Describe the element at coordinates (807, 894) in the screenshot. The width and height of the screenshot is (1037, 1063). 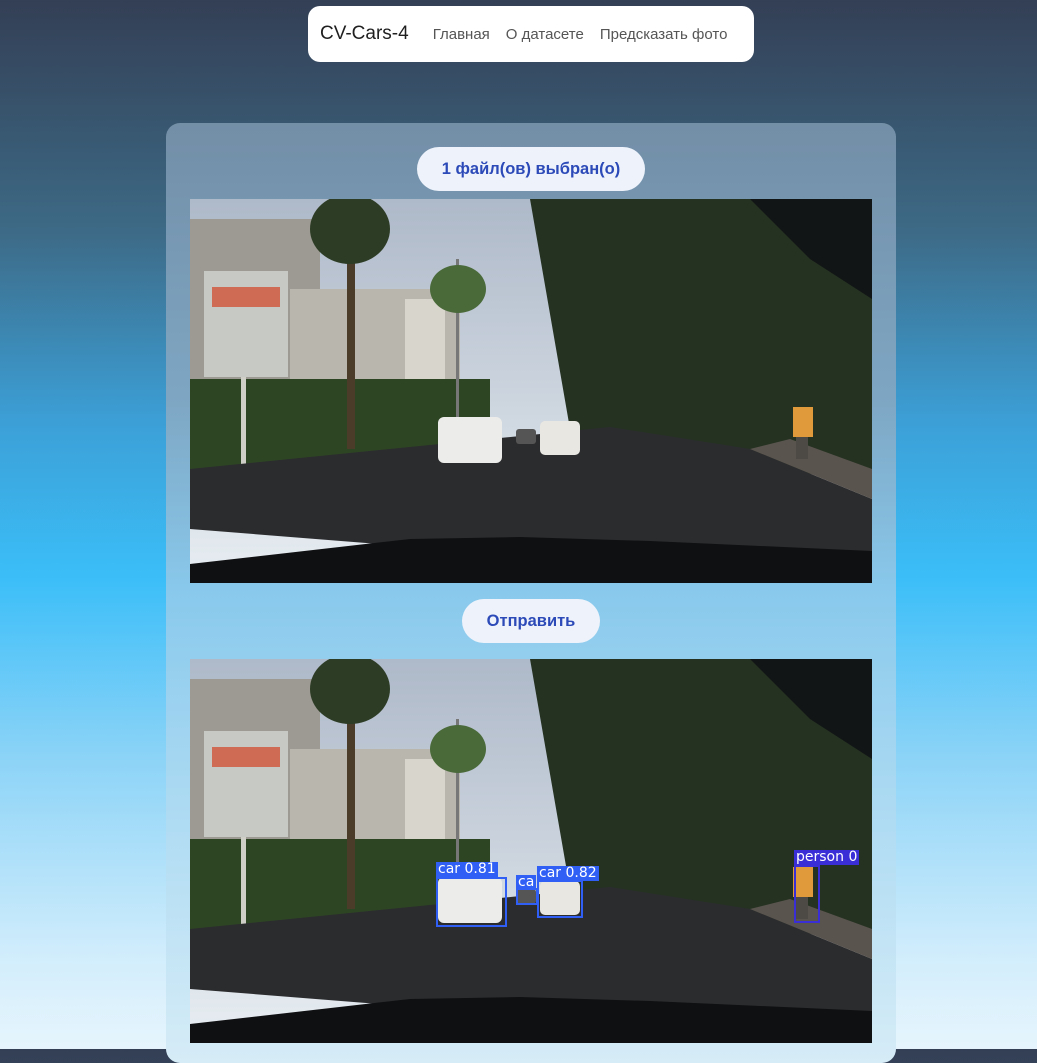
I see `detection-box-person` at that location.